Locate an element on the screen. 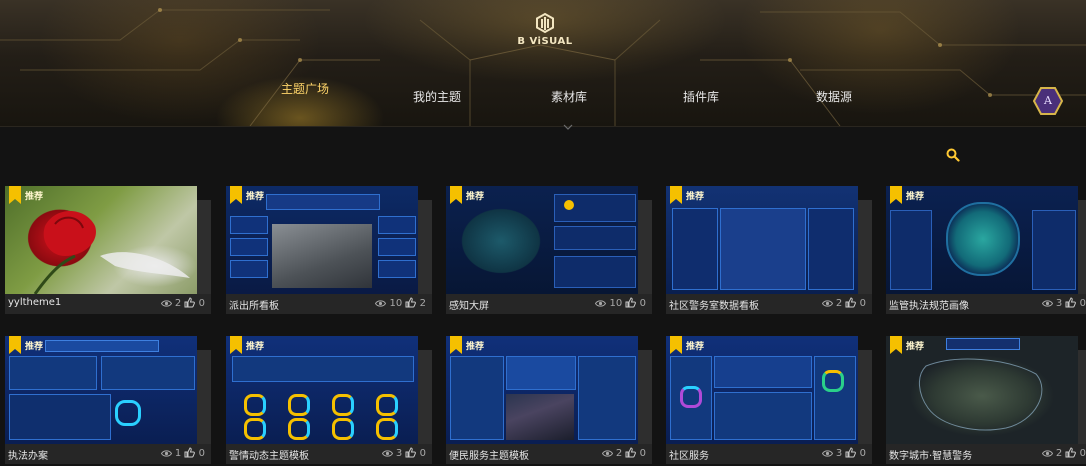 The image size is (1086, 466). theme-card: 推荐 数字城市·智慧警务 2 0 is located at coordinates (986, 400).